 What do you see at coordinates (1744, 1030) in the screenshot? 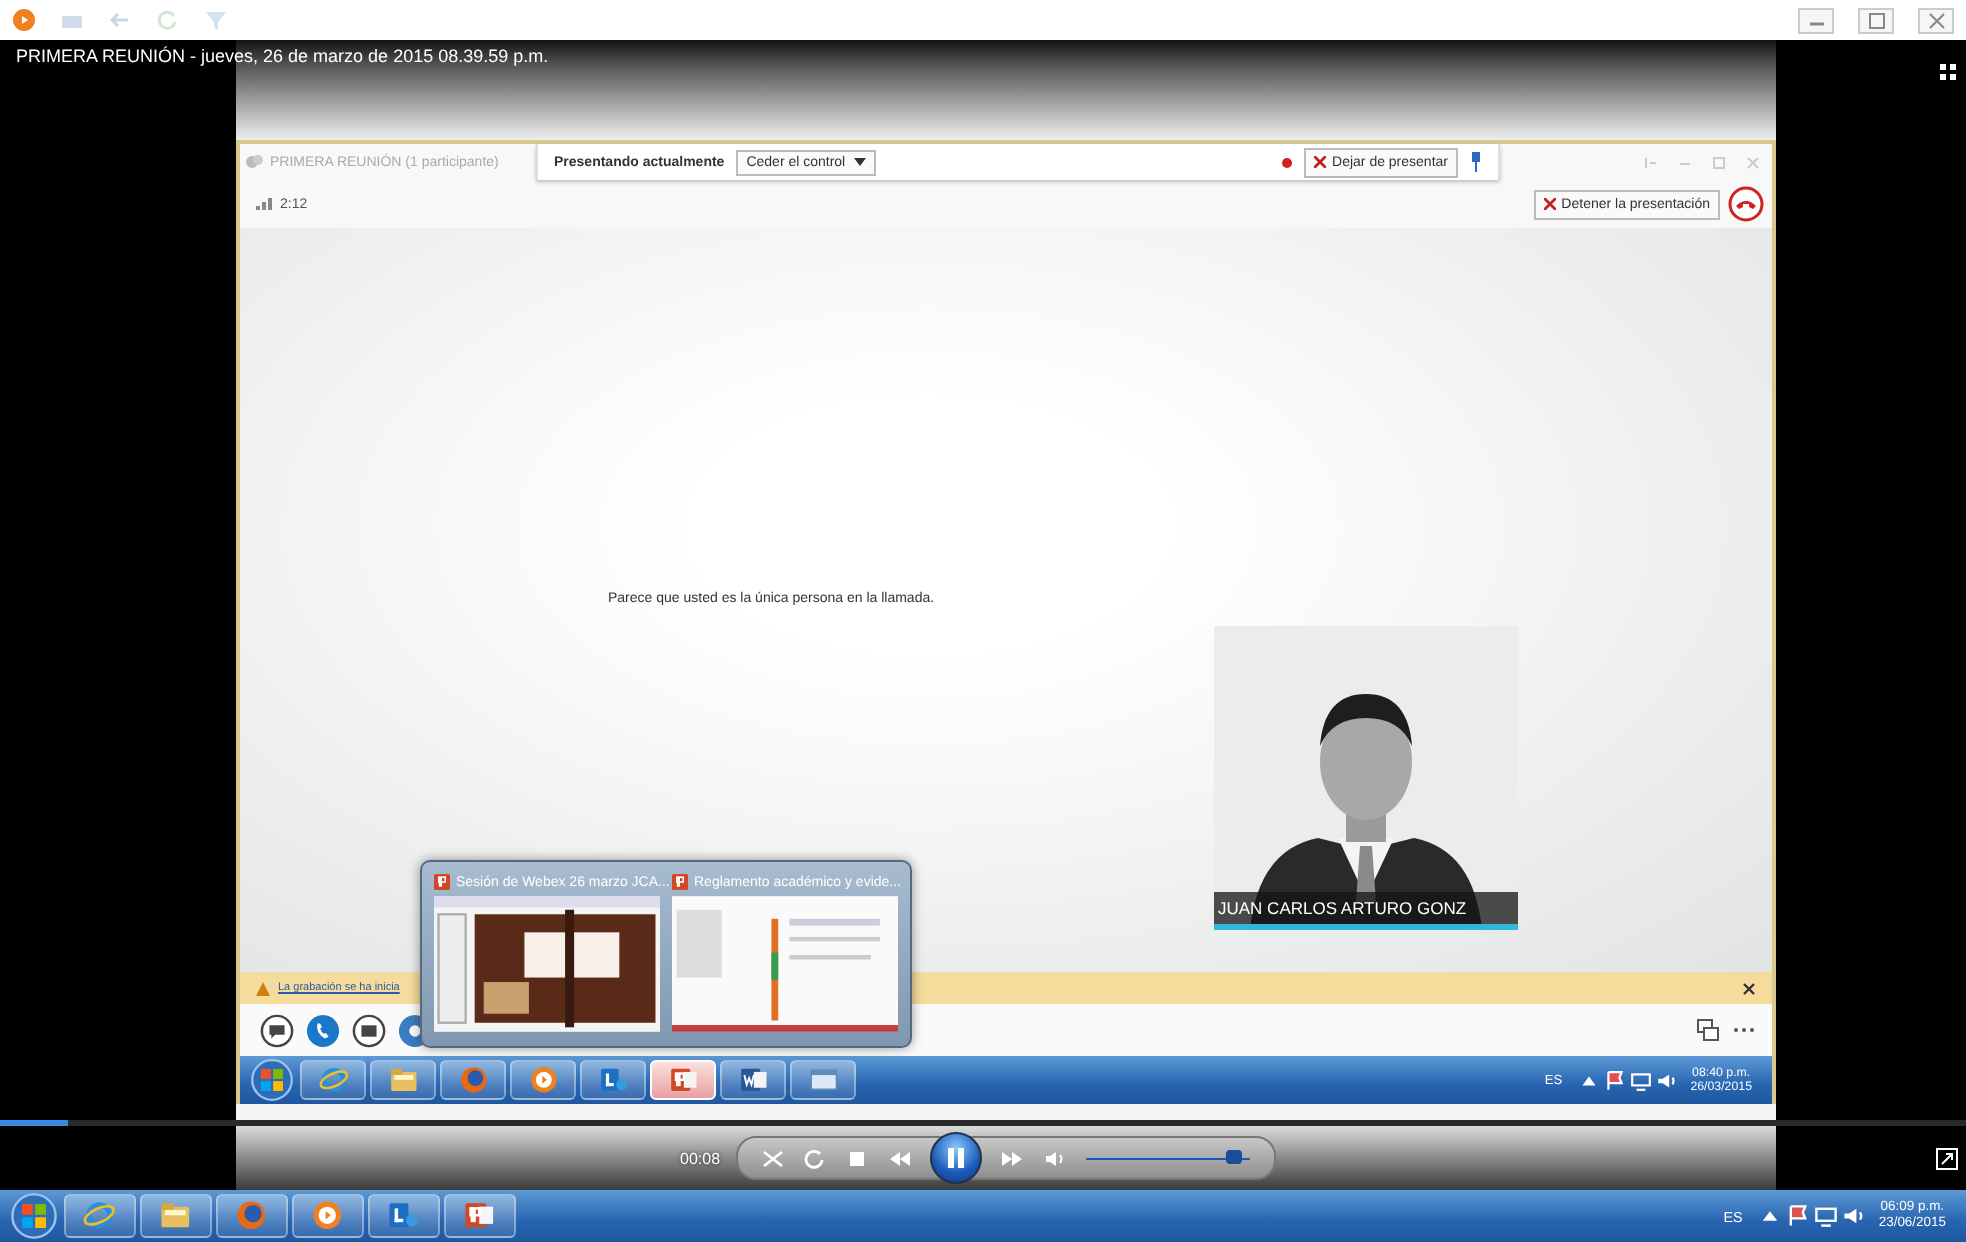
I see `more-icon` at bounding box center [1744, 1030].